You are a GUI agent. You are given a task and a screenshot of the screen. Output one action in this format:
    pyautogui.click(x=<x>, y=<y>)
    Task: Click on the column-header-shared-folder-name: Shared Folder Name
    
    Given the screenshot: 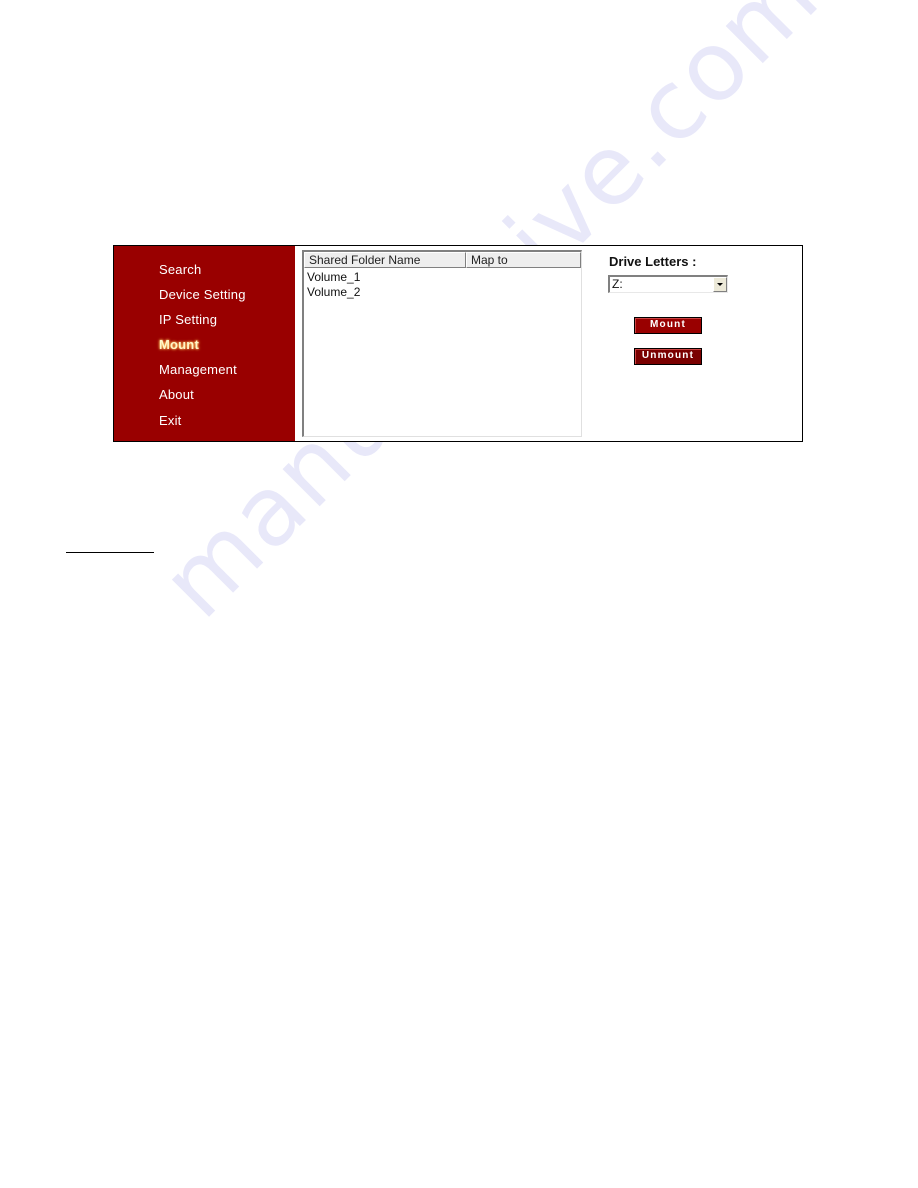 What is the action you would take?
    pyautogui.click(x=385, y=260)
    